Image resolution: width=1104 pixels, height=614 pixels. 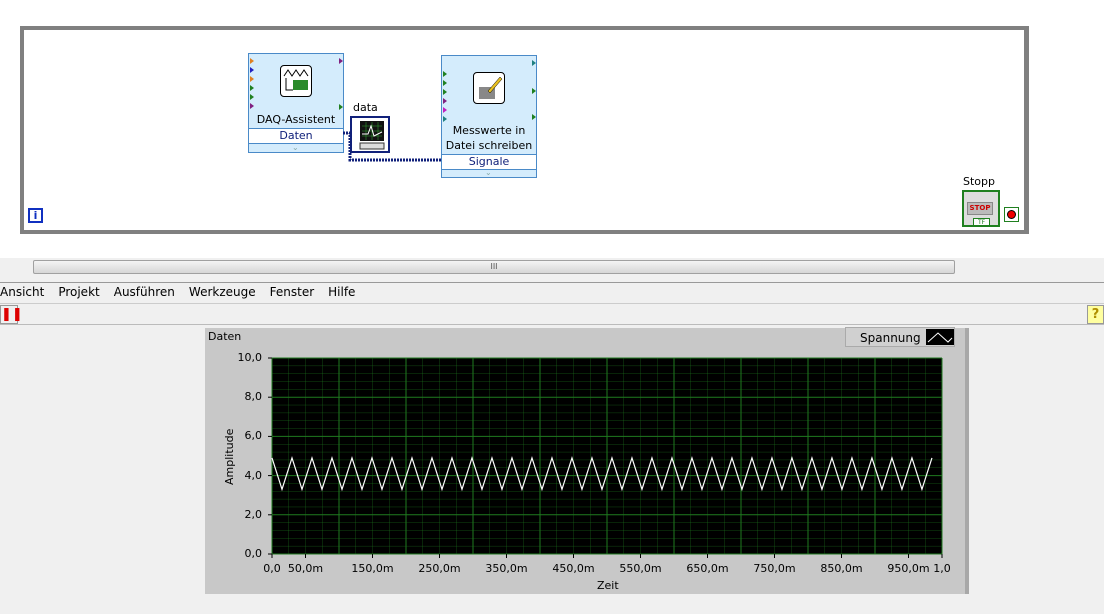 What do you see at coordinates (222, 292) in the screenshot?
I see `menu-werkzeuge: Werkzeuge` at bounding box center [222, 292].